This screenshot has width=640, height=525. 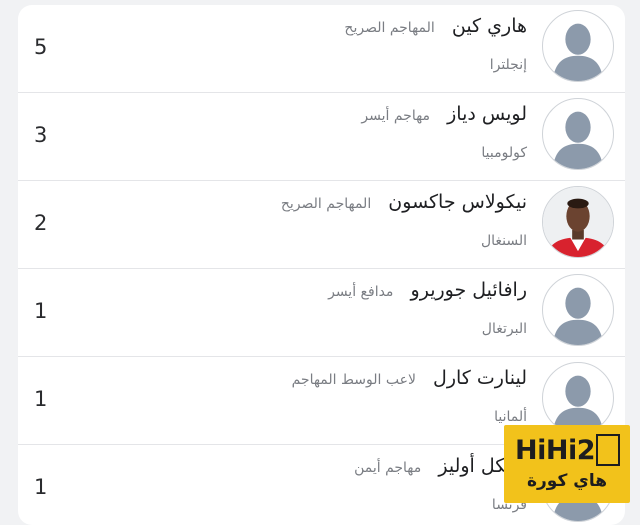 I want to click on player-position: مدافع أيسر, so click(x=361, y=292).